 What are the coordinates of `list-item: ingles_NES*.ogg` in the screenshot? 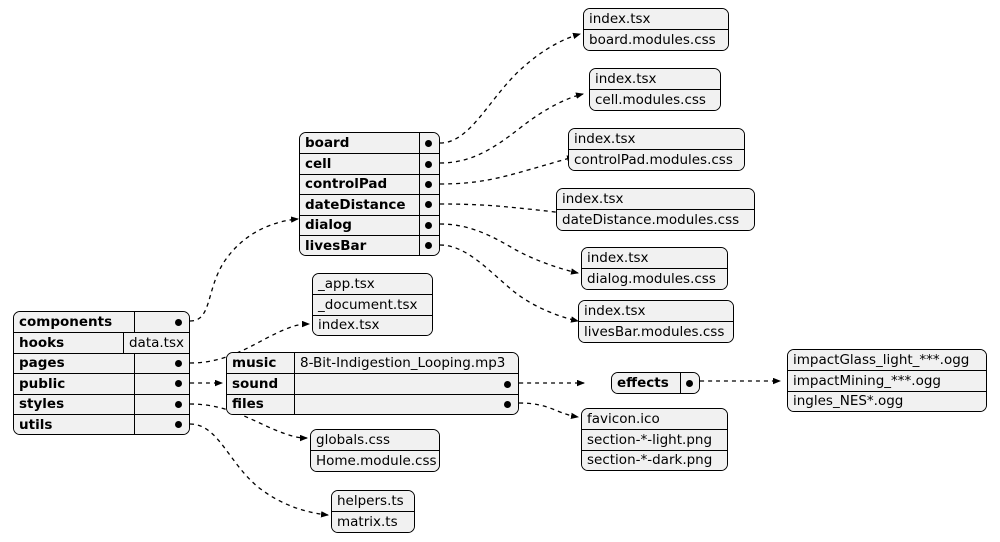 It's located at (887, 401).